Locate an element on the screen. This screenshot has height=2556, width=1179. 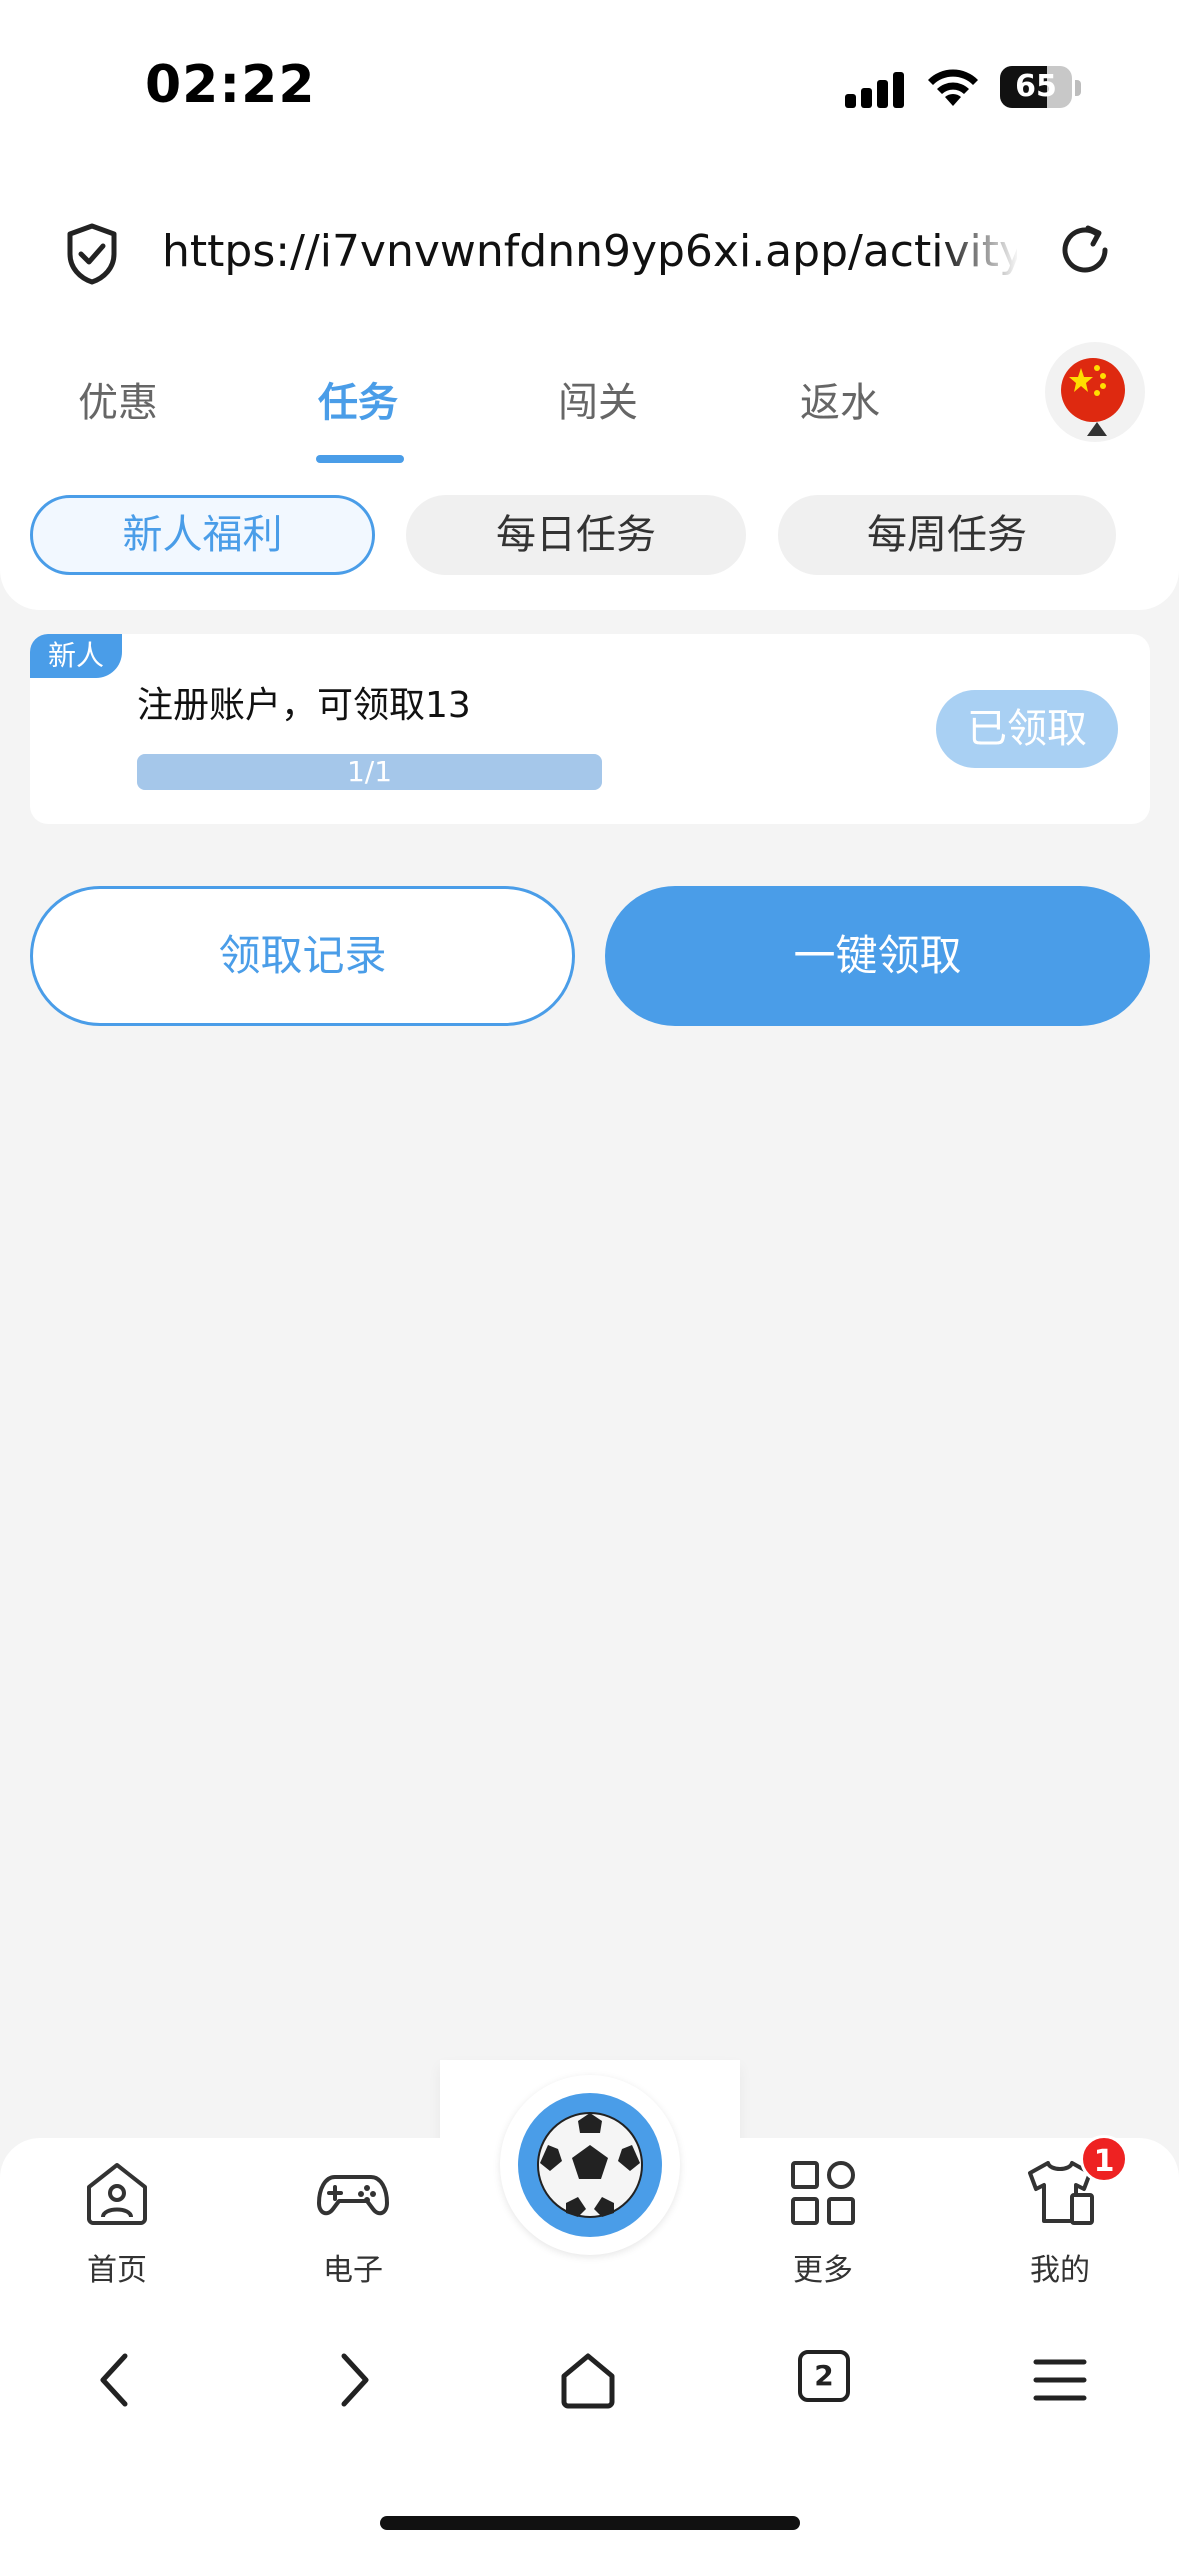
battery-icon: 65 is located at coordinates (1036, 87).